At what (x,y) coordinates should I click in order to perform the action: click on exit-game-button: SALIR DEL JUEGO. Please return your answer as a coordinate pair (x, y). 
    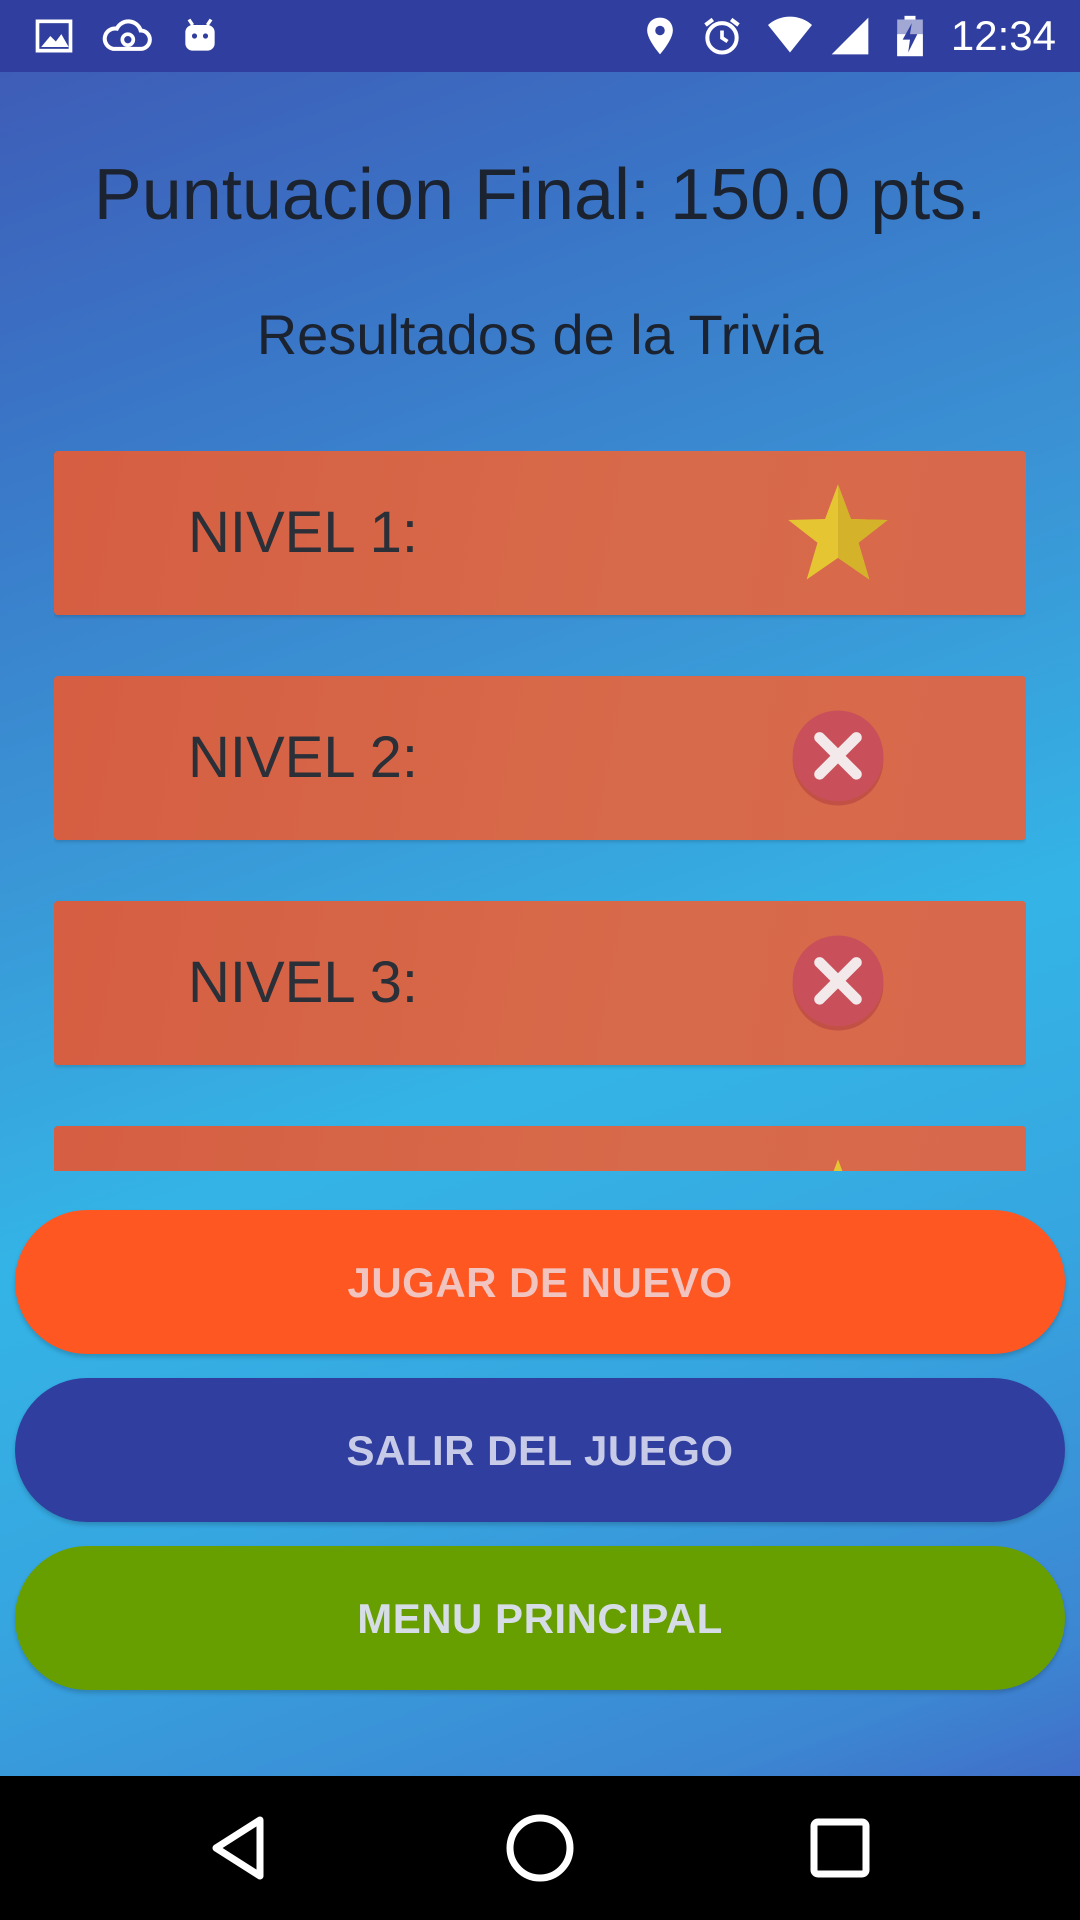
    Looking at the image, I should click on (540, 1450).